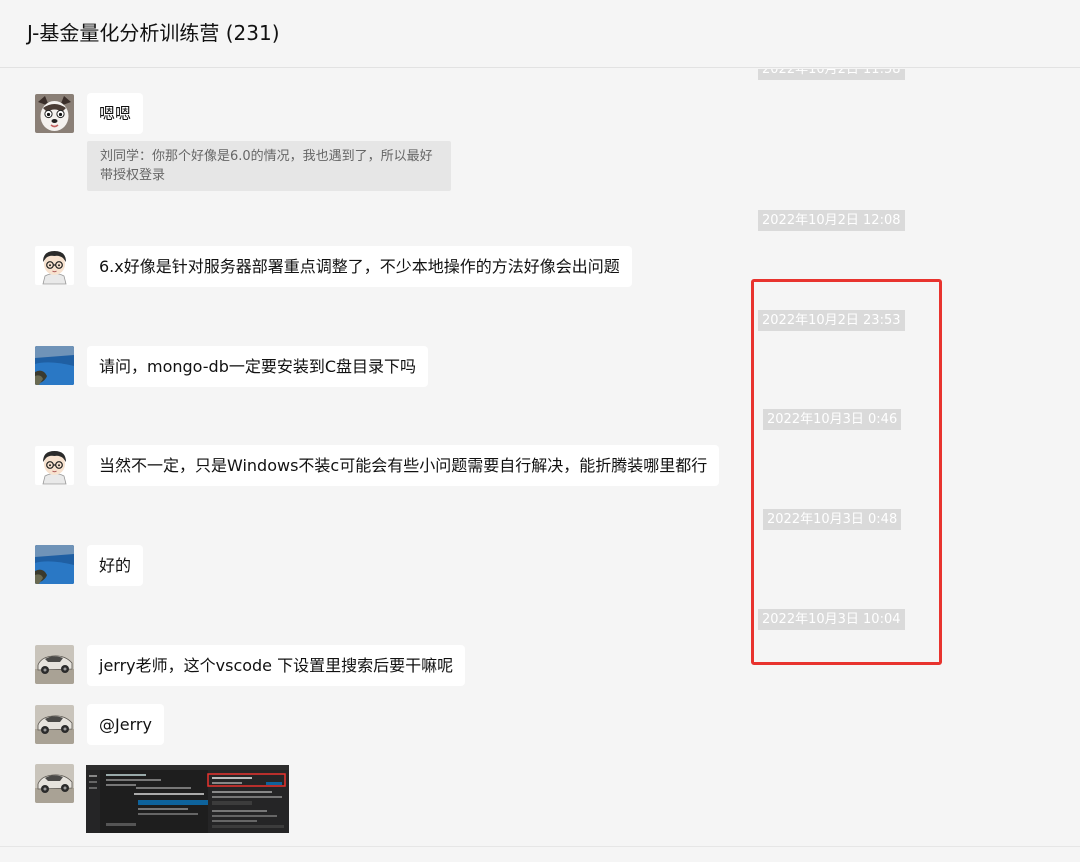 The height and width of the screenshot is (862, 1080). What do you see at coordinates (125, 724) in the screenshot?
I see `message-bubble: @Jerry` at bounding box center [125, 724].